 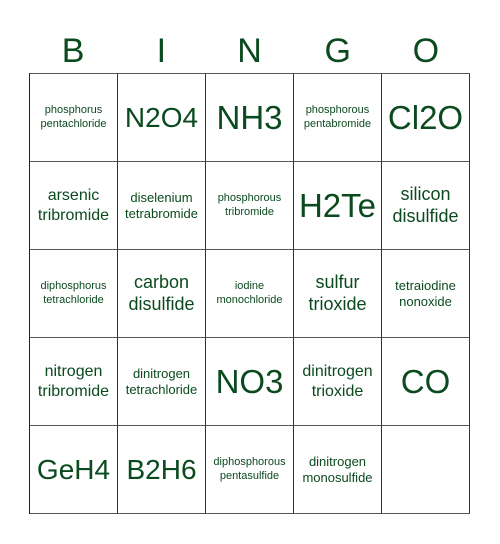 What do you see at coordinates (426, 51) in the screenshot?
I see `header-letter-o: O` at bounding box center [426, 51].